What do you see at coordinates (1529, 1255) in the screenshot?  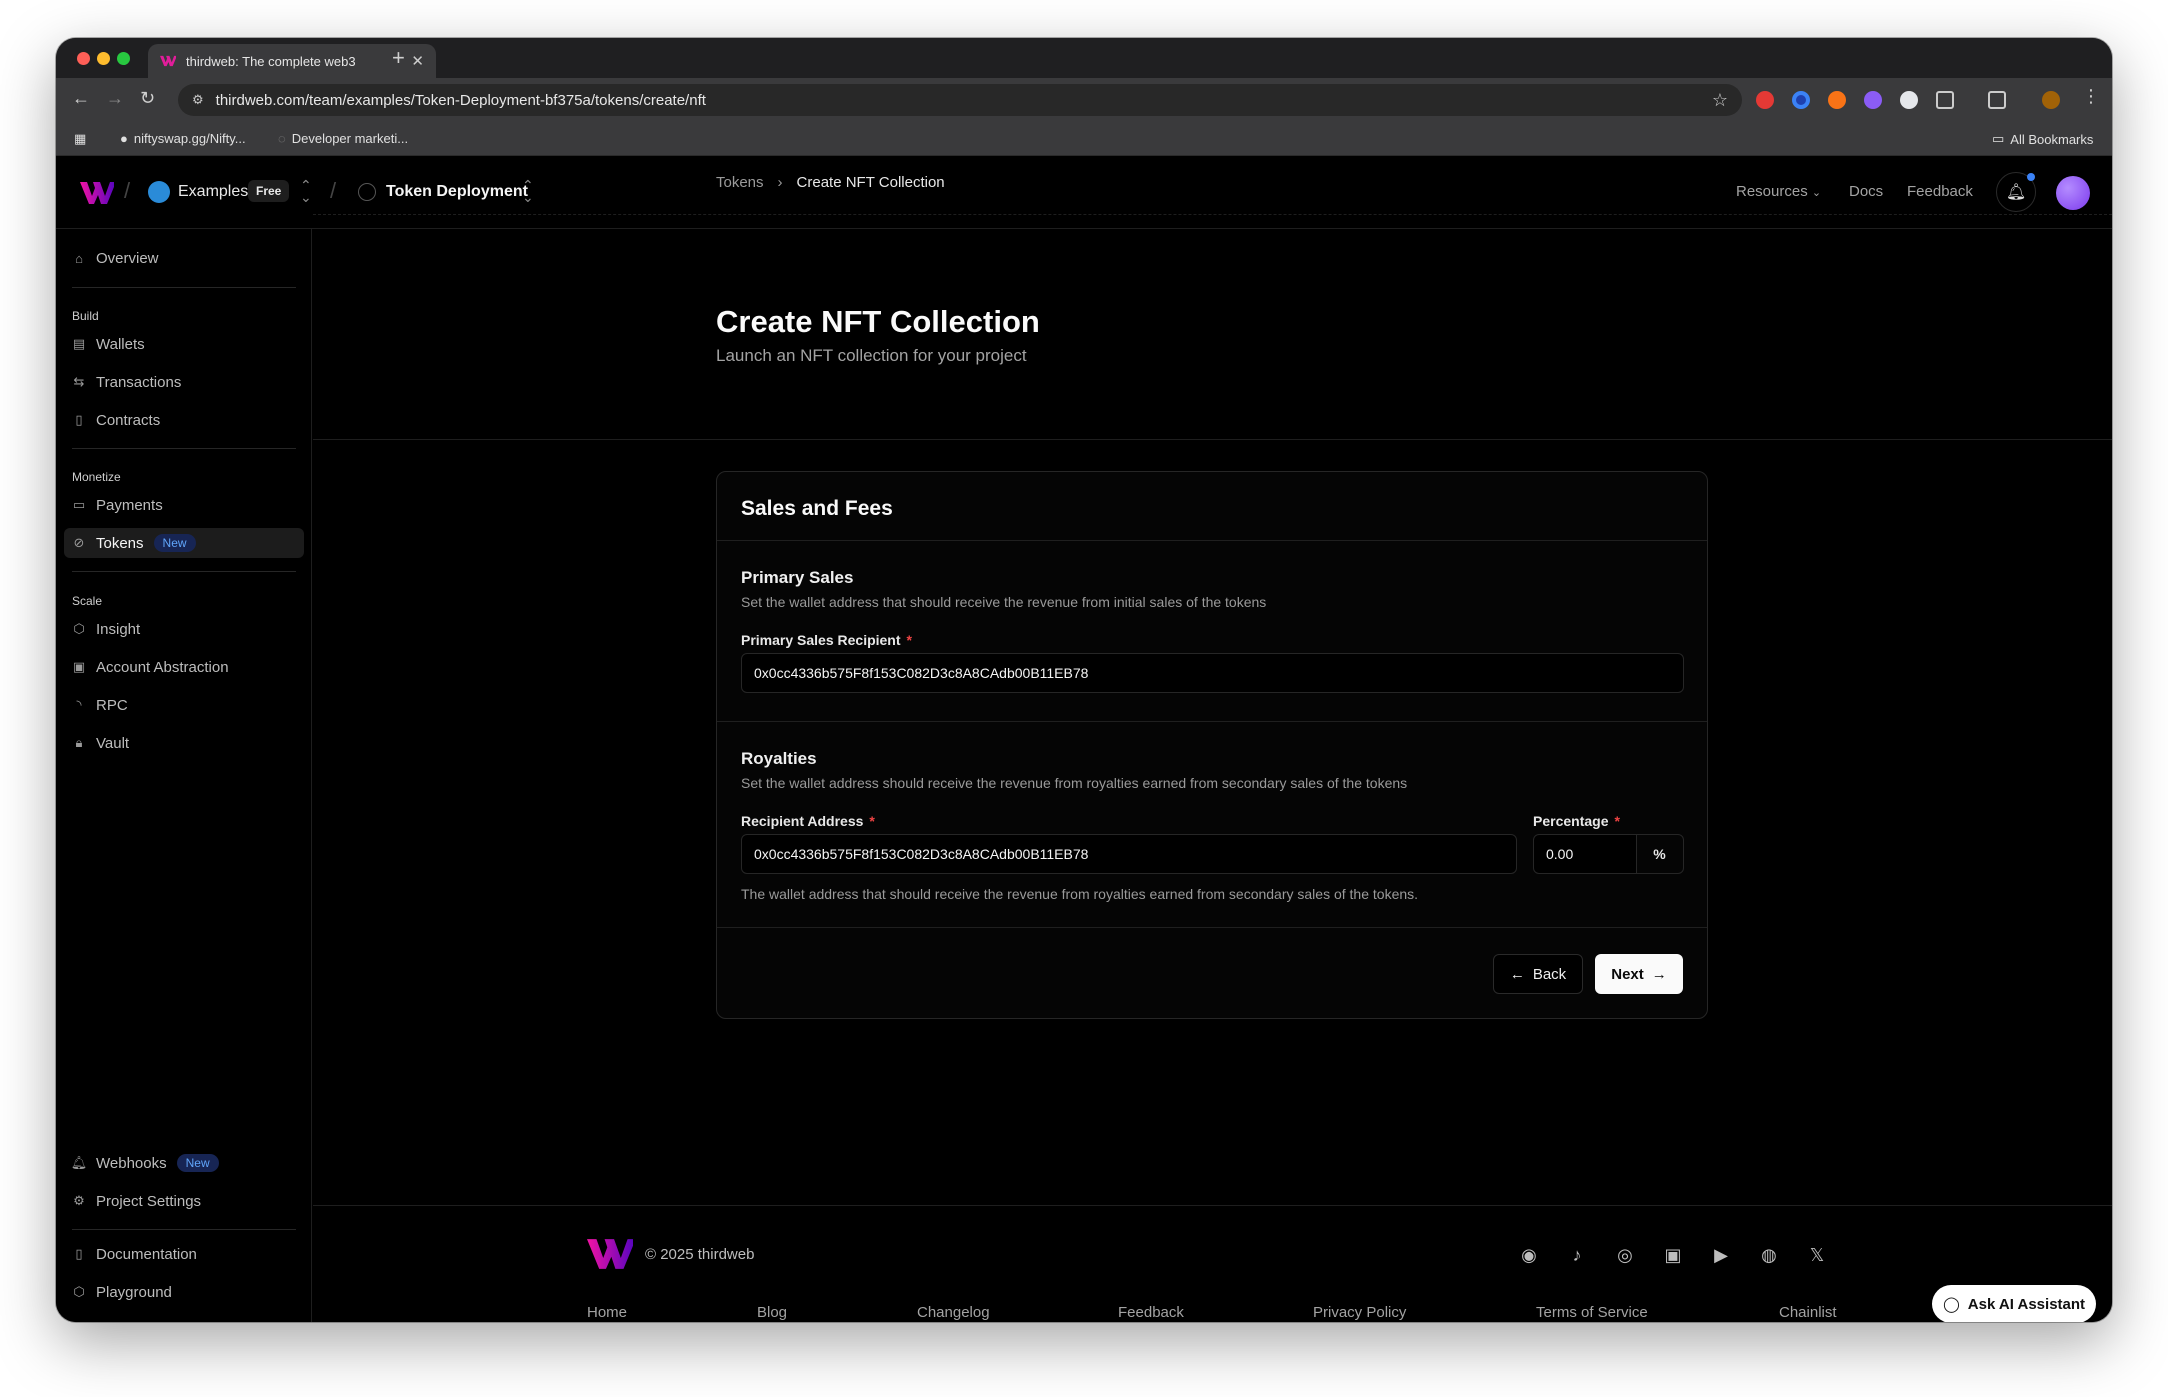 I see `github-icon: ◉` at bounding box center [1529, 1255].